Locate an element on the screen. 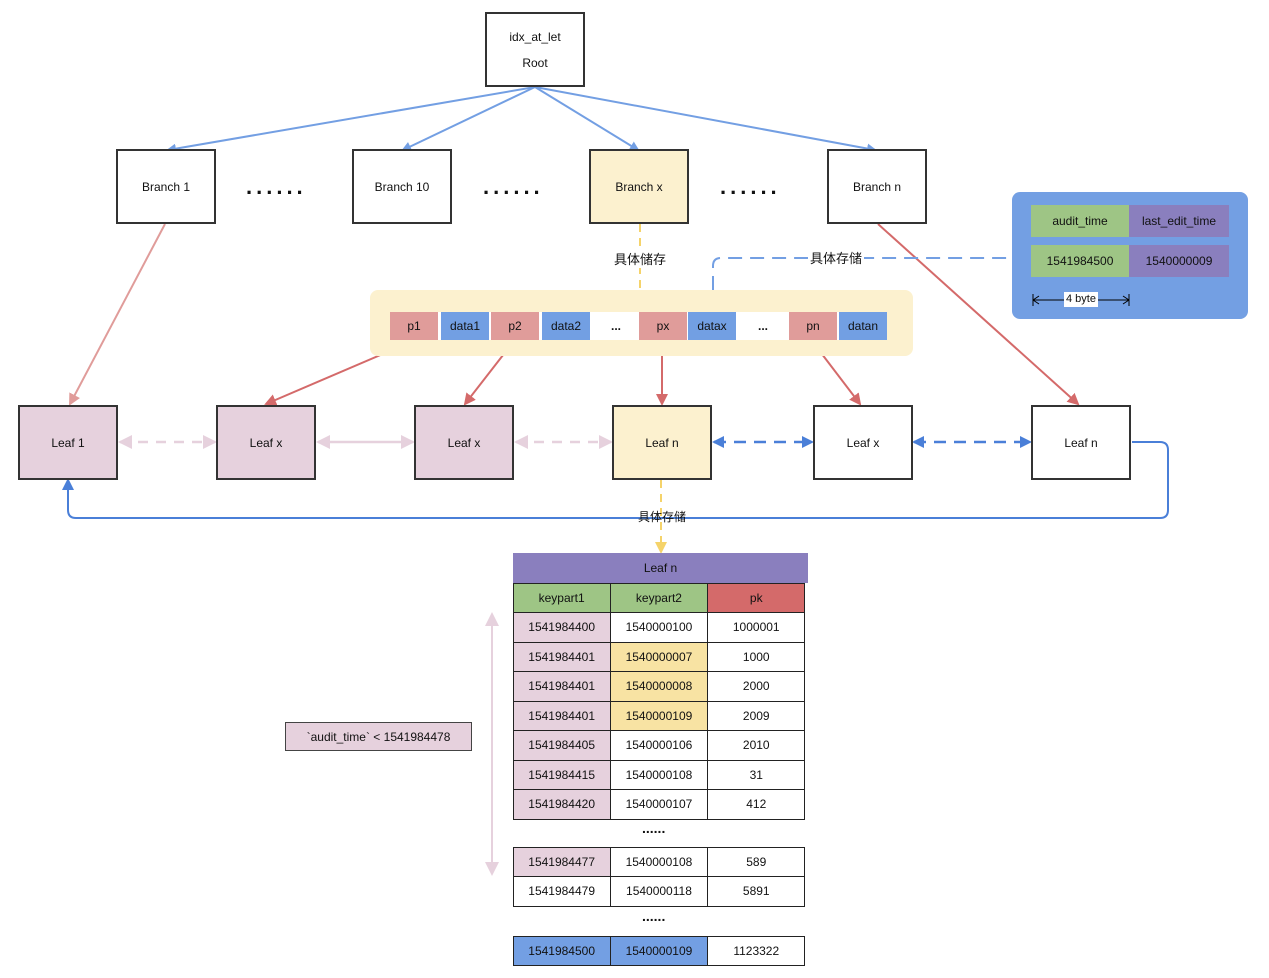 The image size is (1269, 978). branch-node-10: Branch 10 is located at coordinates (402, 186).